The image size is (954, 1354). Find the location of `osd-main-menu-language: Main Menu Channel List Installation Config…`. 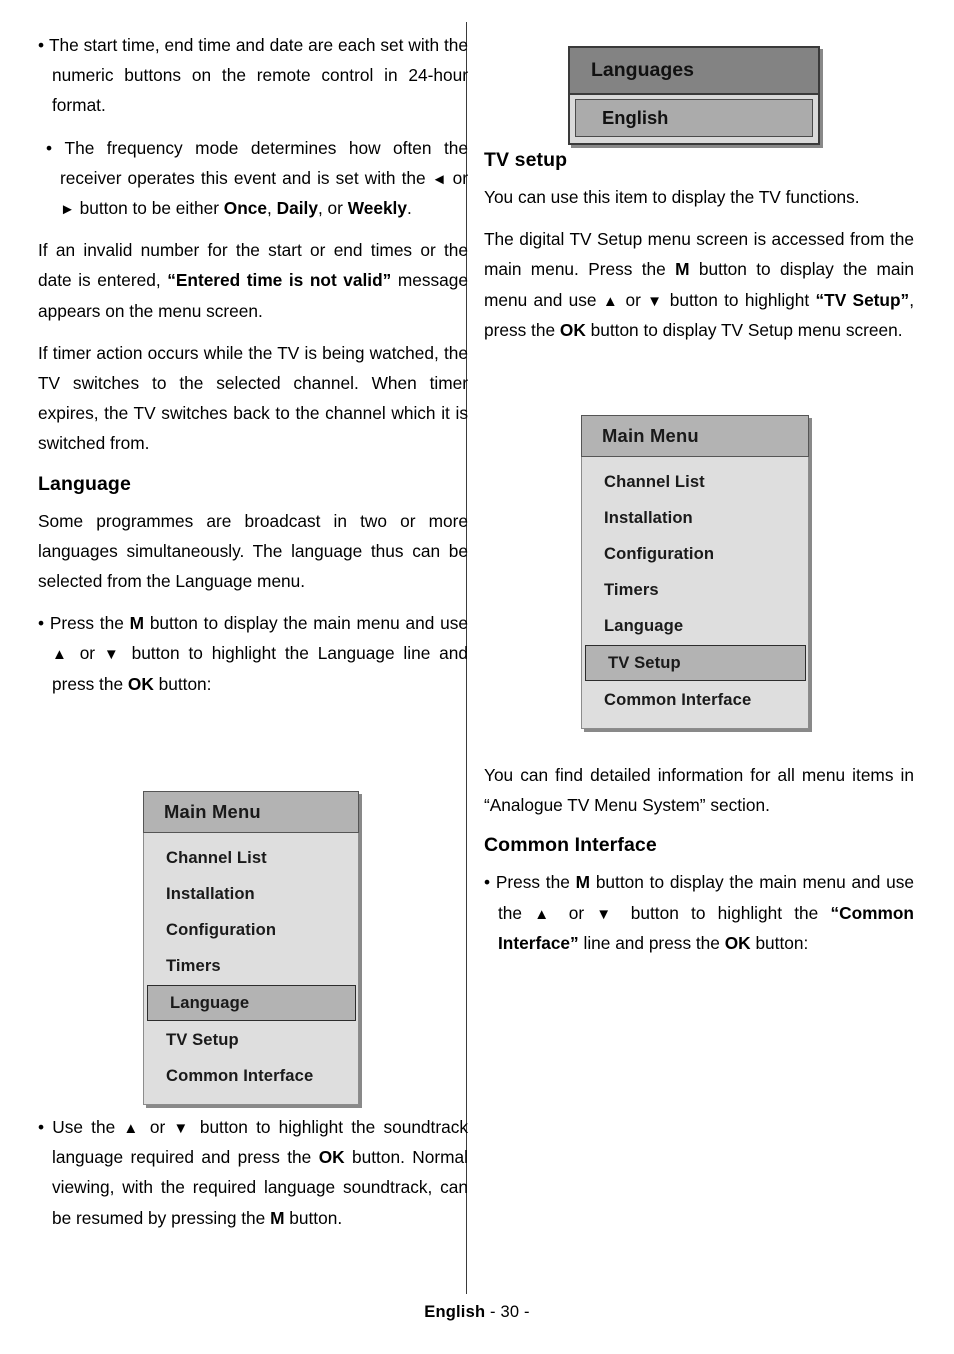

osd-main-menu-language: Main Menu Channel List Installation Config… is located at coordinates (251, 948).